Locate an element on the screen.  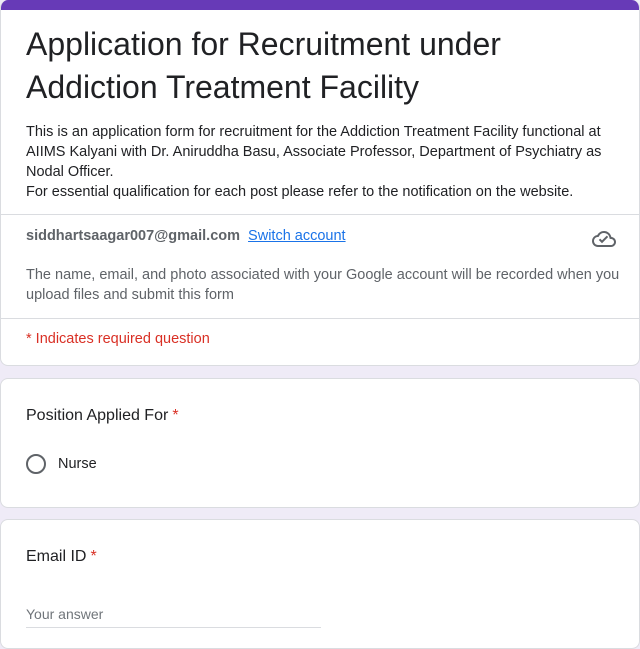
question-title: Position Applied For * is located at coordinates (102, 416).